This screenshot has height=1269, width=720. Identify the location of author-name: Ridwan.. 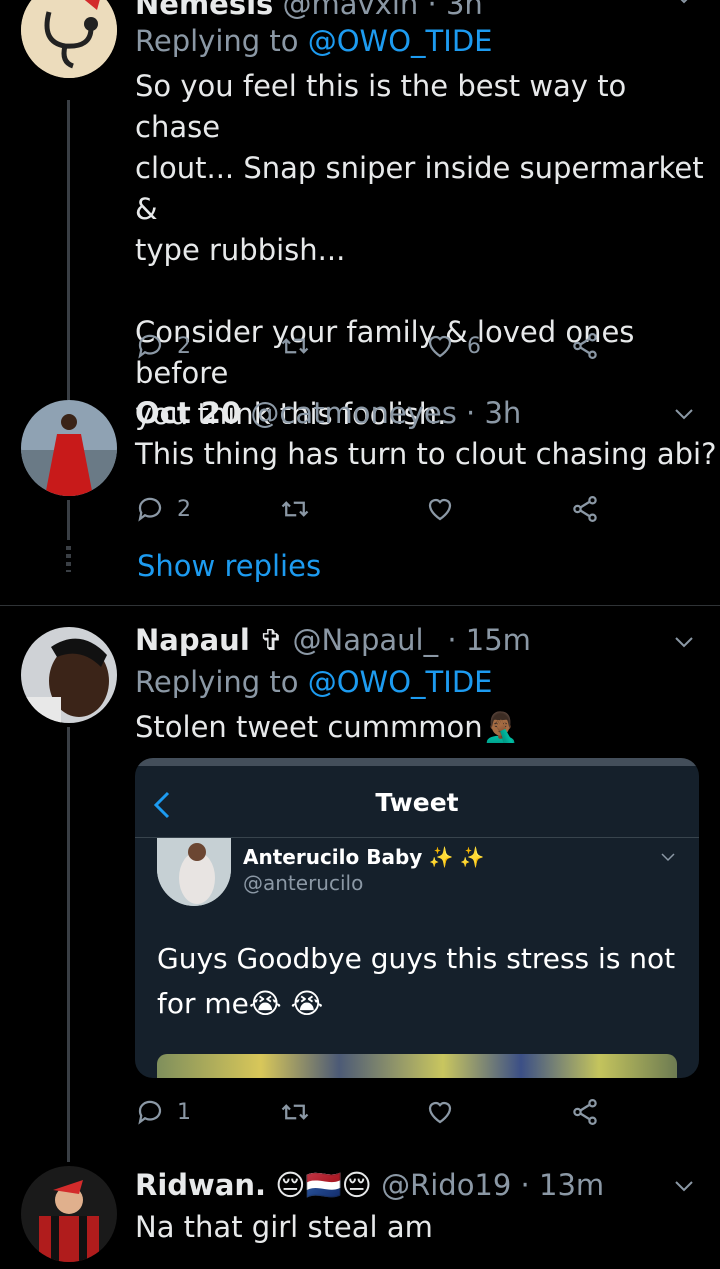
(200, 1185).